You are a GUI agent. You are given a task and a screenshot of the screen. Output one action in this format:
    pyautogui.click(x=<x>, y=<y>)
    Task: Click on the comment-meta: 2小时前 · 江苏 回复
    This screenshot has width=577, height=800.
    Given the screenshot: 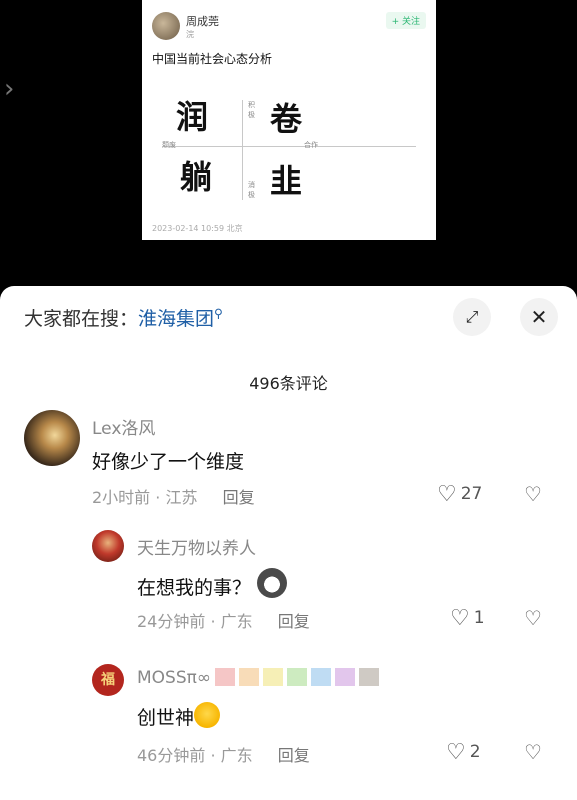 What is the action you would take?
    pyautogui.click(x=173, y=496)
    